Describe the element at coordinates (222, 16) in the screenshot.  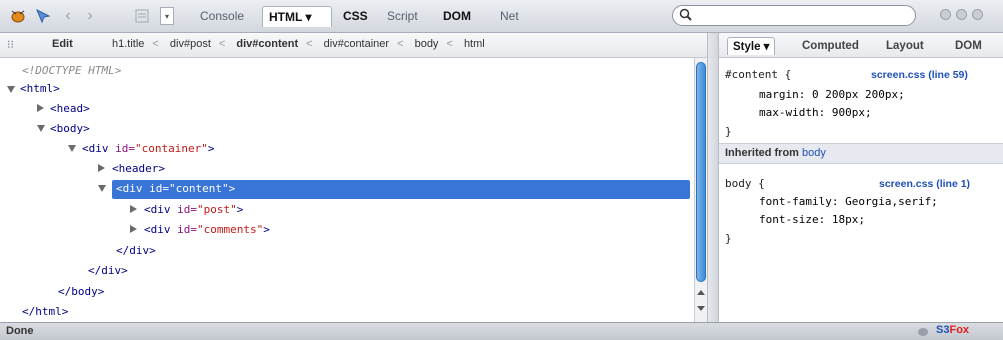
I see `tab-console: Console` at that location.